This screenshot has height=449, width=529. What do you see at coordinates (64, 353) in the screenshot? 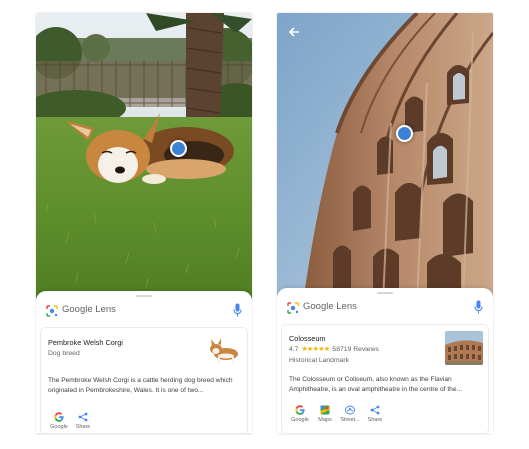
I see `result-subtitle: Dog breed` at bounding box center [64, 353].